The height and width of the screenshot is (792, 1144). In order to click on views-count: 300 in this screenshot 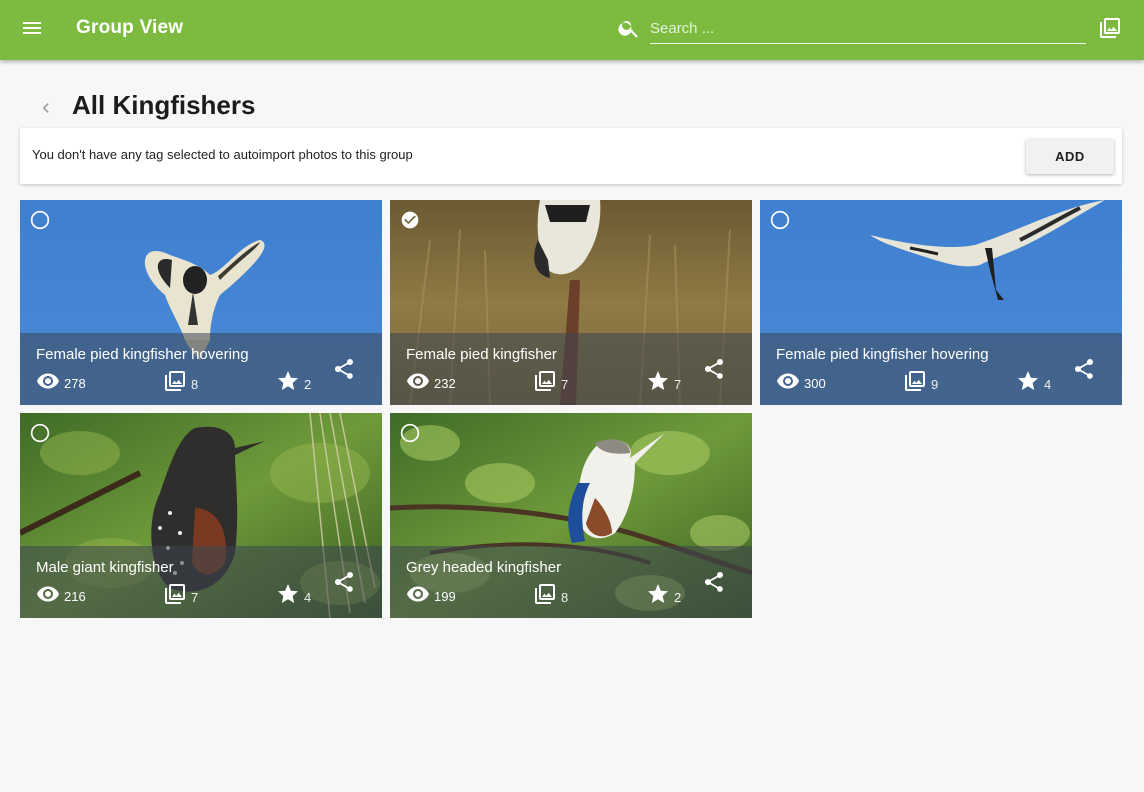, I will do `click(815, 383)`.